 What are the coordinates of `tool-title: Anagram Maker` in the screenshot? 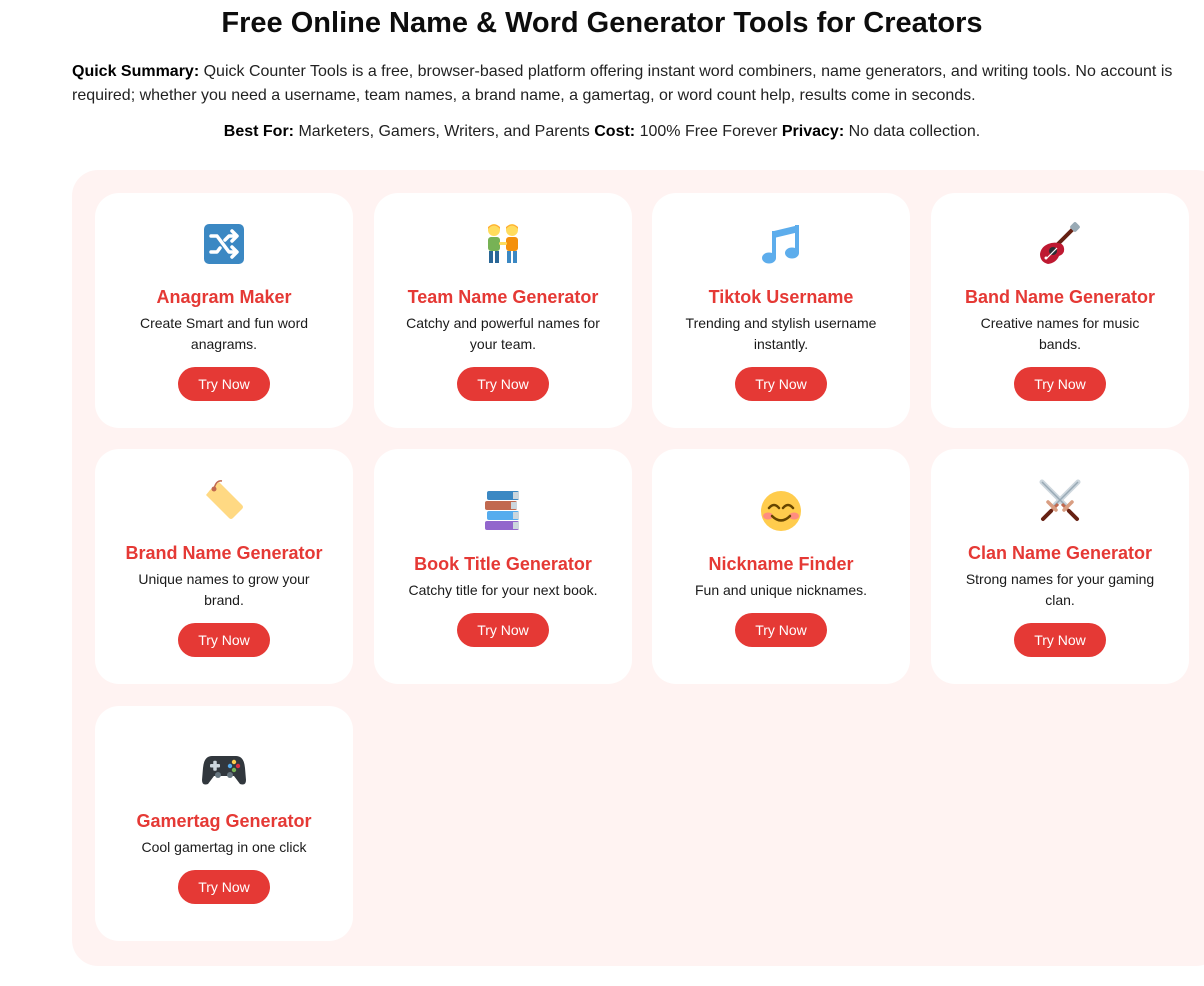 It's located at (224, 297).